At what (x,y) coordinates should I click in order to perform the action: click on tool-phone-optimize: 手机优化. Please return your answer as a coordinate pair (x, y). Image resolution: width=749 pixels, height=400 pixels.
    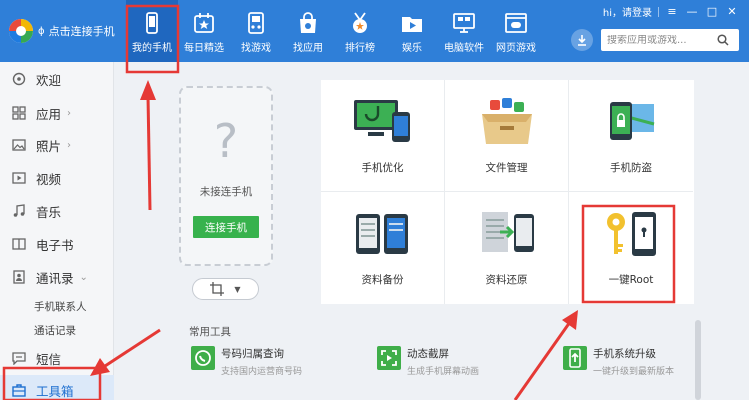
    Looking at the image, I should click on (383, 136).